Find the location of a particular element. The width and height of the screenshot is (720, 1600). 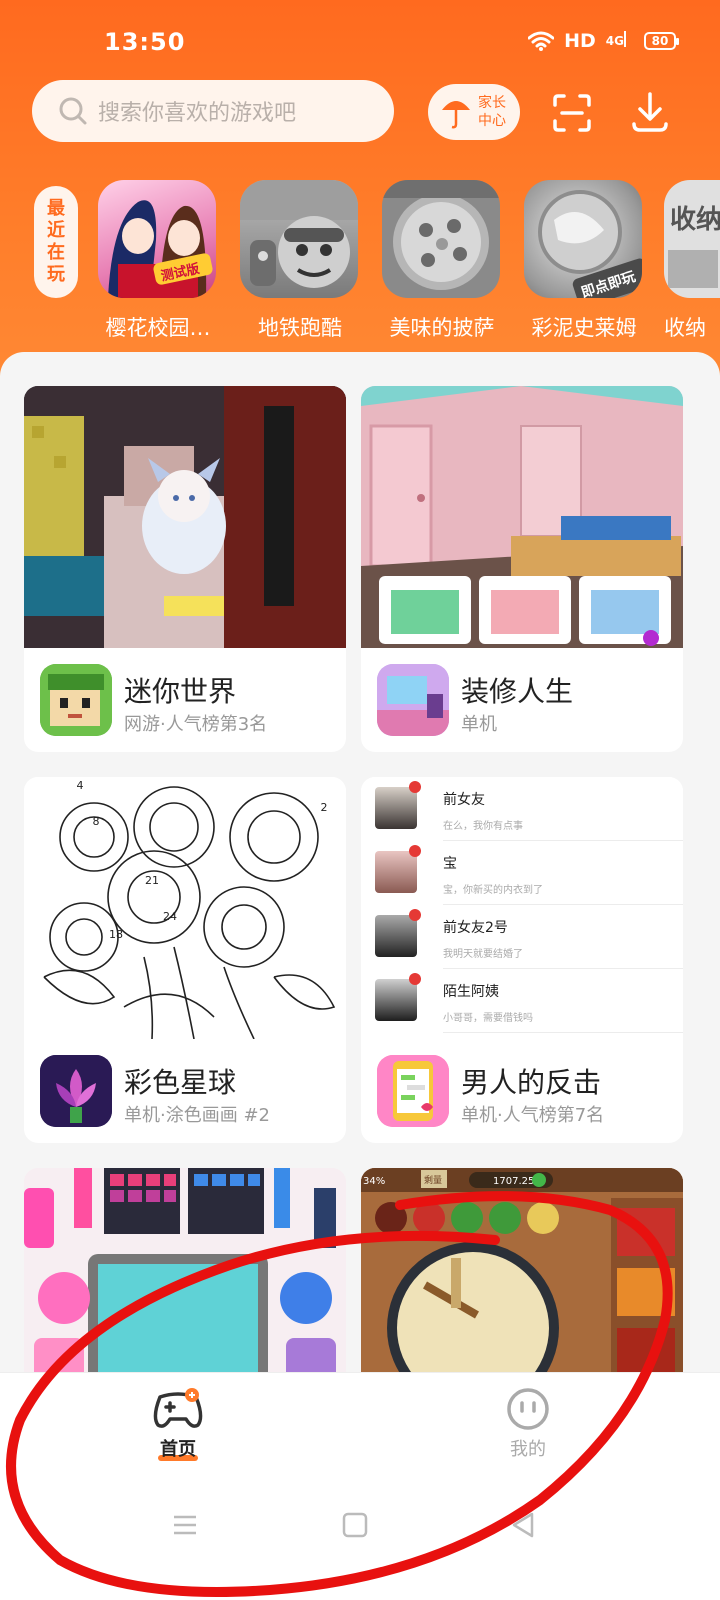

network-type: 4G is located at coordinates (614, 41).